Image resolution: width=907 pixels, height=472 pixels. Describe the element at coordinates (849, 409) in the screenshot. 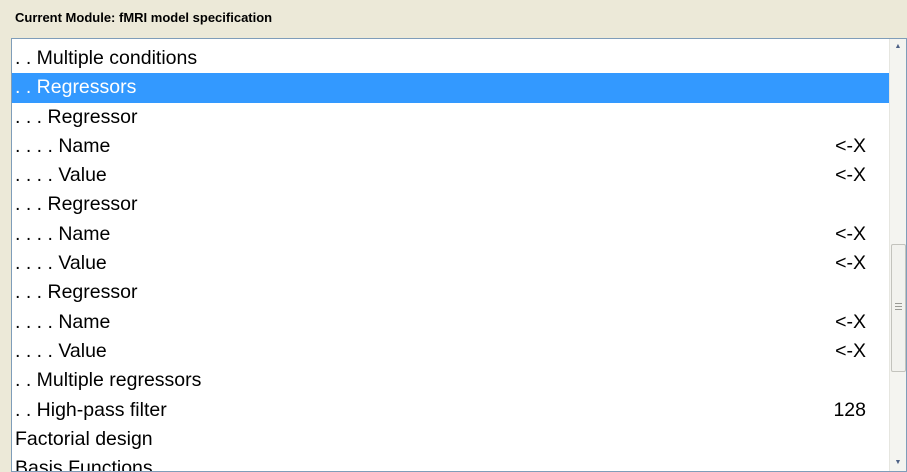

I see `list-item-value: 128` at that location.